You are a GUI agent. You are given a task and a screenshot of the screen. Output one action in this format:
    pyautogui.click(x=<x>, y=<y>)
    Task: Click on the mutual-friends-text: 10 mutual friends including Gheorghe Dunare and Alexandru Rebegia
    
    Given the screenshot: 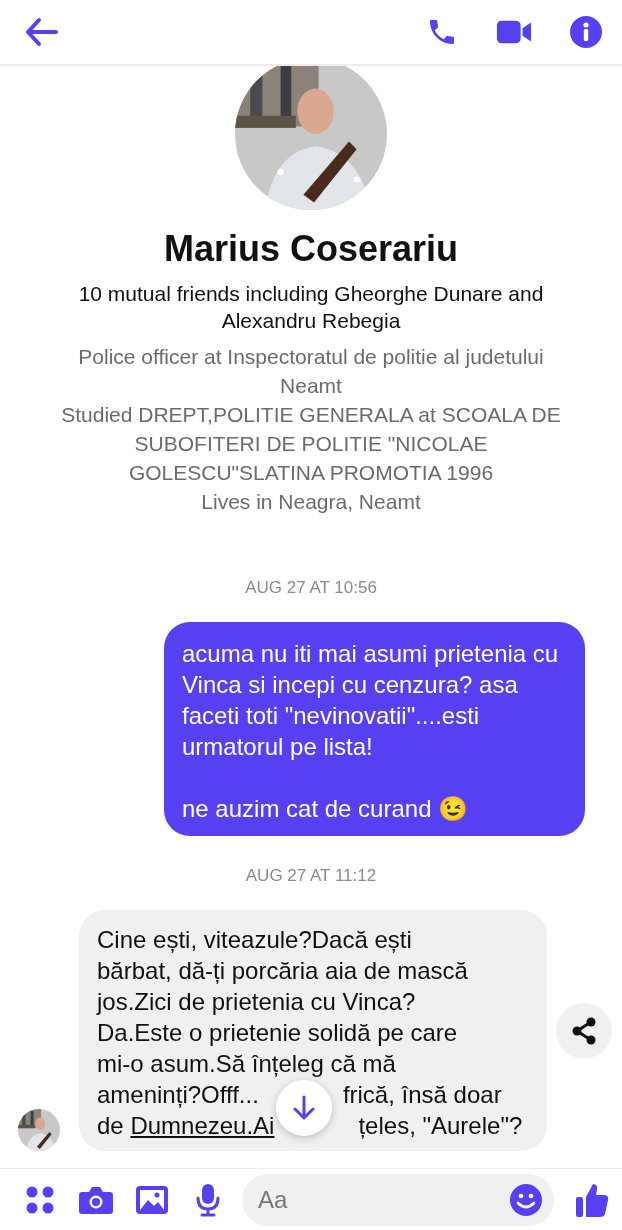 What is the action you would take?
    pyautogui.click(x=311, y=307)
    